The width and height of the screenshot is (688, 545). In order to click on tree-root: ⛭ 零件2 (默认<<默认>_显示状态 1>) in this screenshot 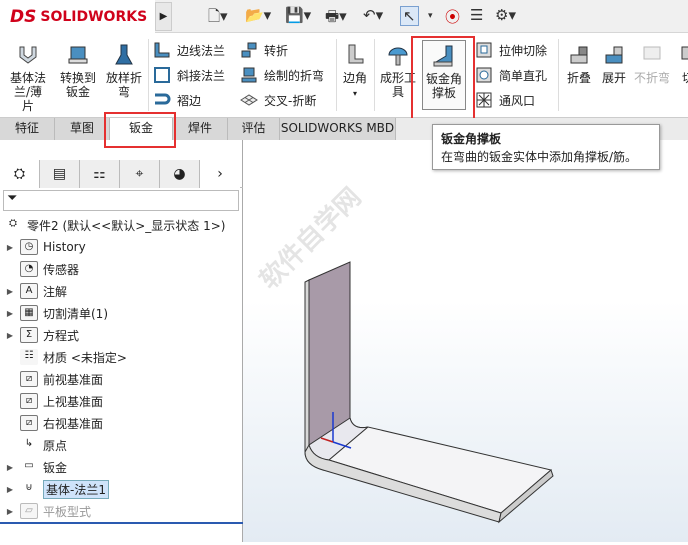, I will do `click(121, 225)`.